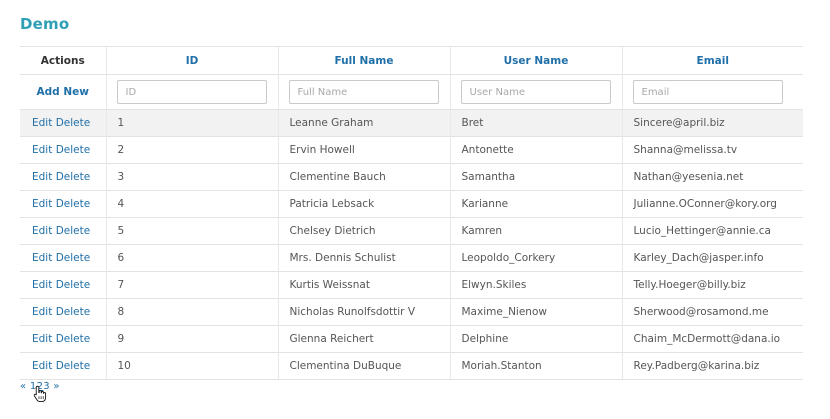 The height and width of the screenshot is (419, 830). I want to click on add-new-cell: Add New, so click(63, 92).